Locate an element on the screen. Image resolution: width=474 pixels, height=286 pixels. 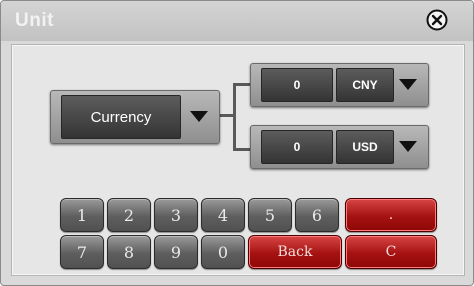
back-button: Back is located at coordinates (295, 252).